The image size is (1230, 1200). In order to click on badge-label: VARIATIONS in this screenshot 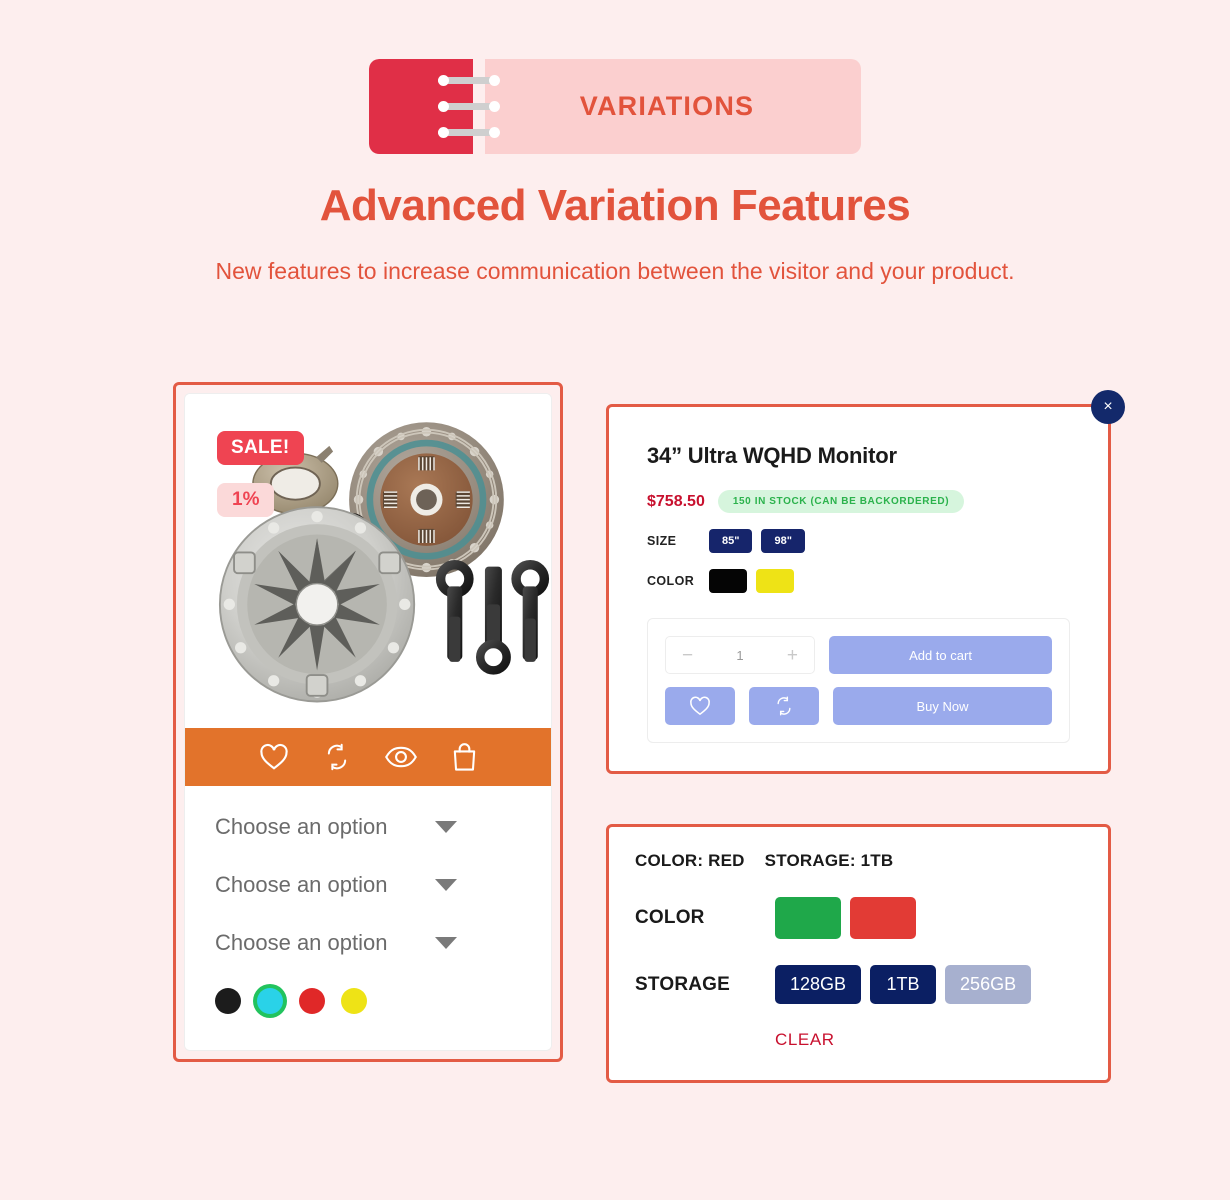, I will do `click(667, 106)`.